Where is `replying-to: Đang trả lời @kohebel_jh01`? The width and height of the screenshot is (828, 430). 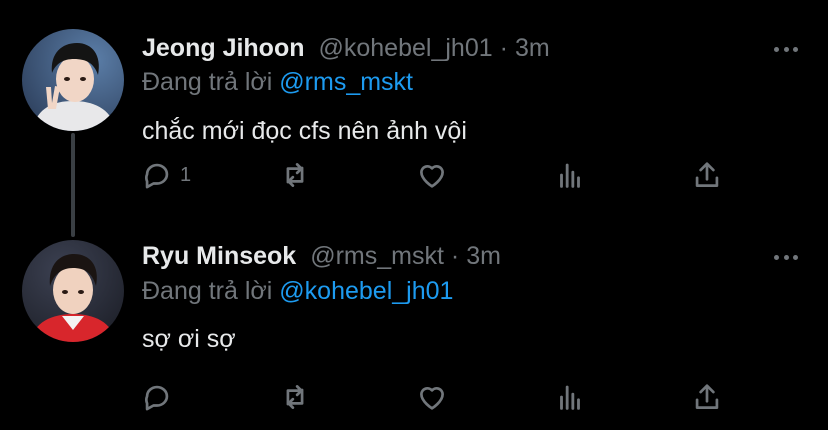
replying-to: Đang trả lời @kohebel_jh01 is located at coordinates (297, 291).